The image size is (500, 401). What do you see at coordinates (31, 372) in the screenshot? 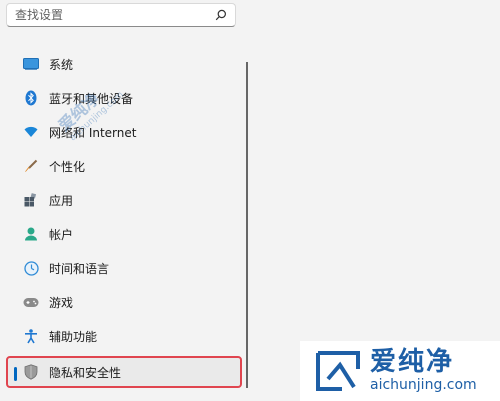
I see `shield-icon` at bounding box center [31, 372].